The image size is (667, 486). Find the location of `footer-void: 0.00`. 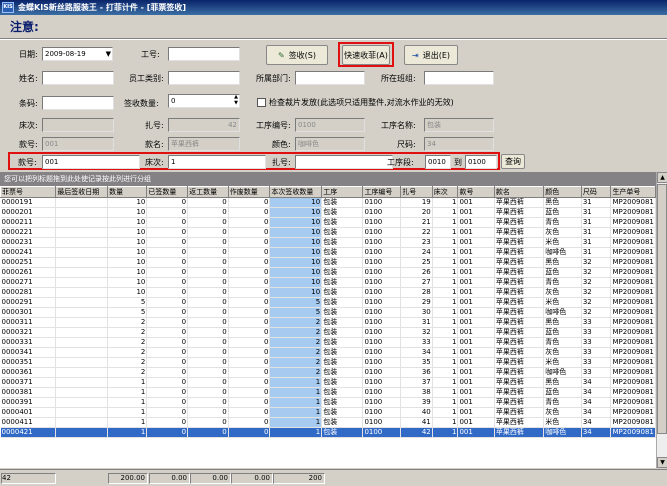

footer-void: 0.00 is located at coordinates (252, 478).